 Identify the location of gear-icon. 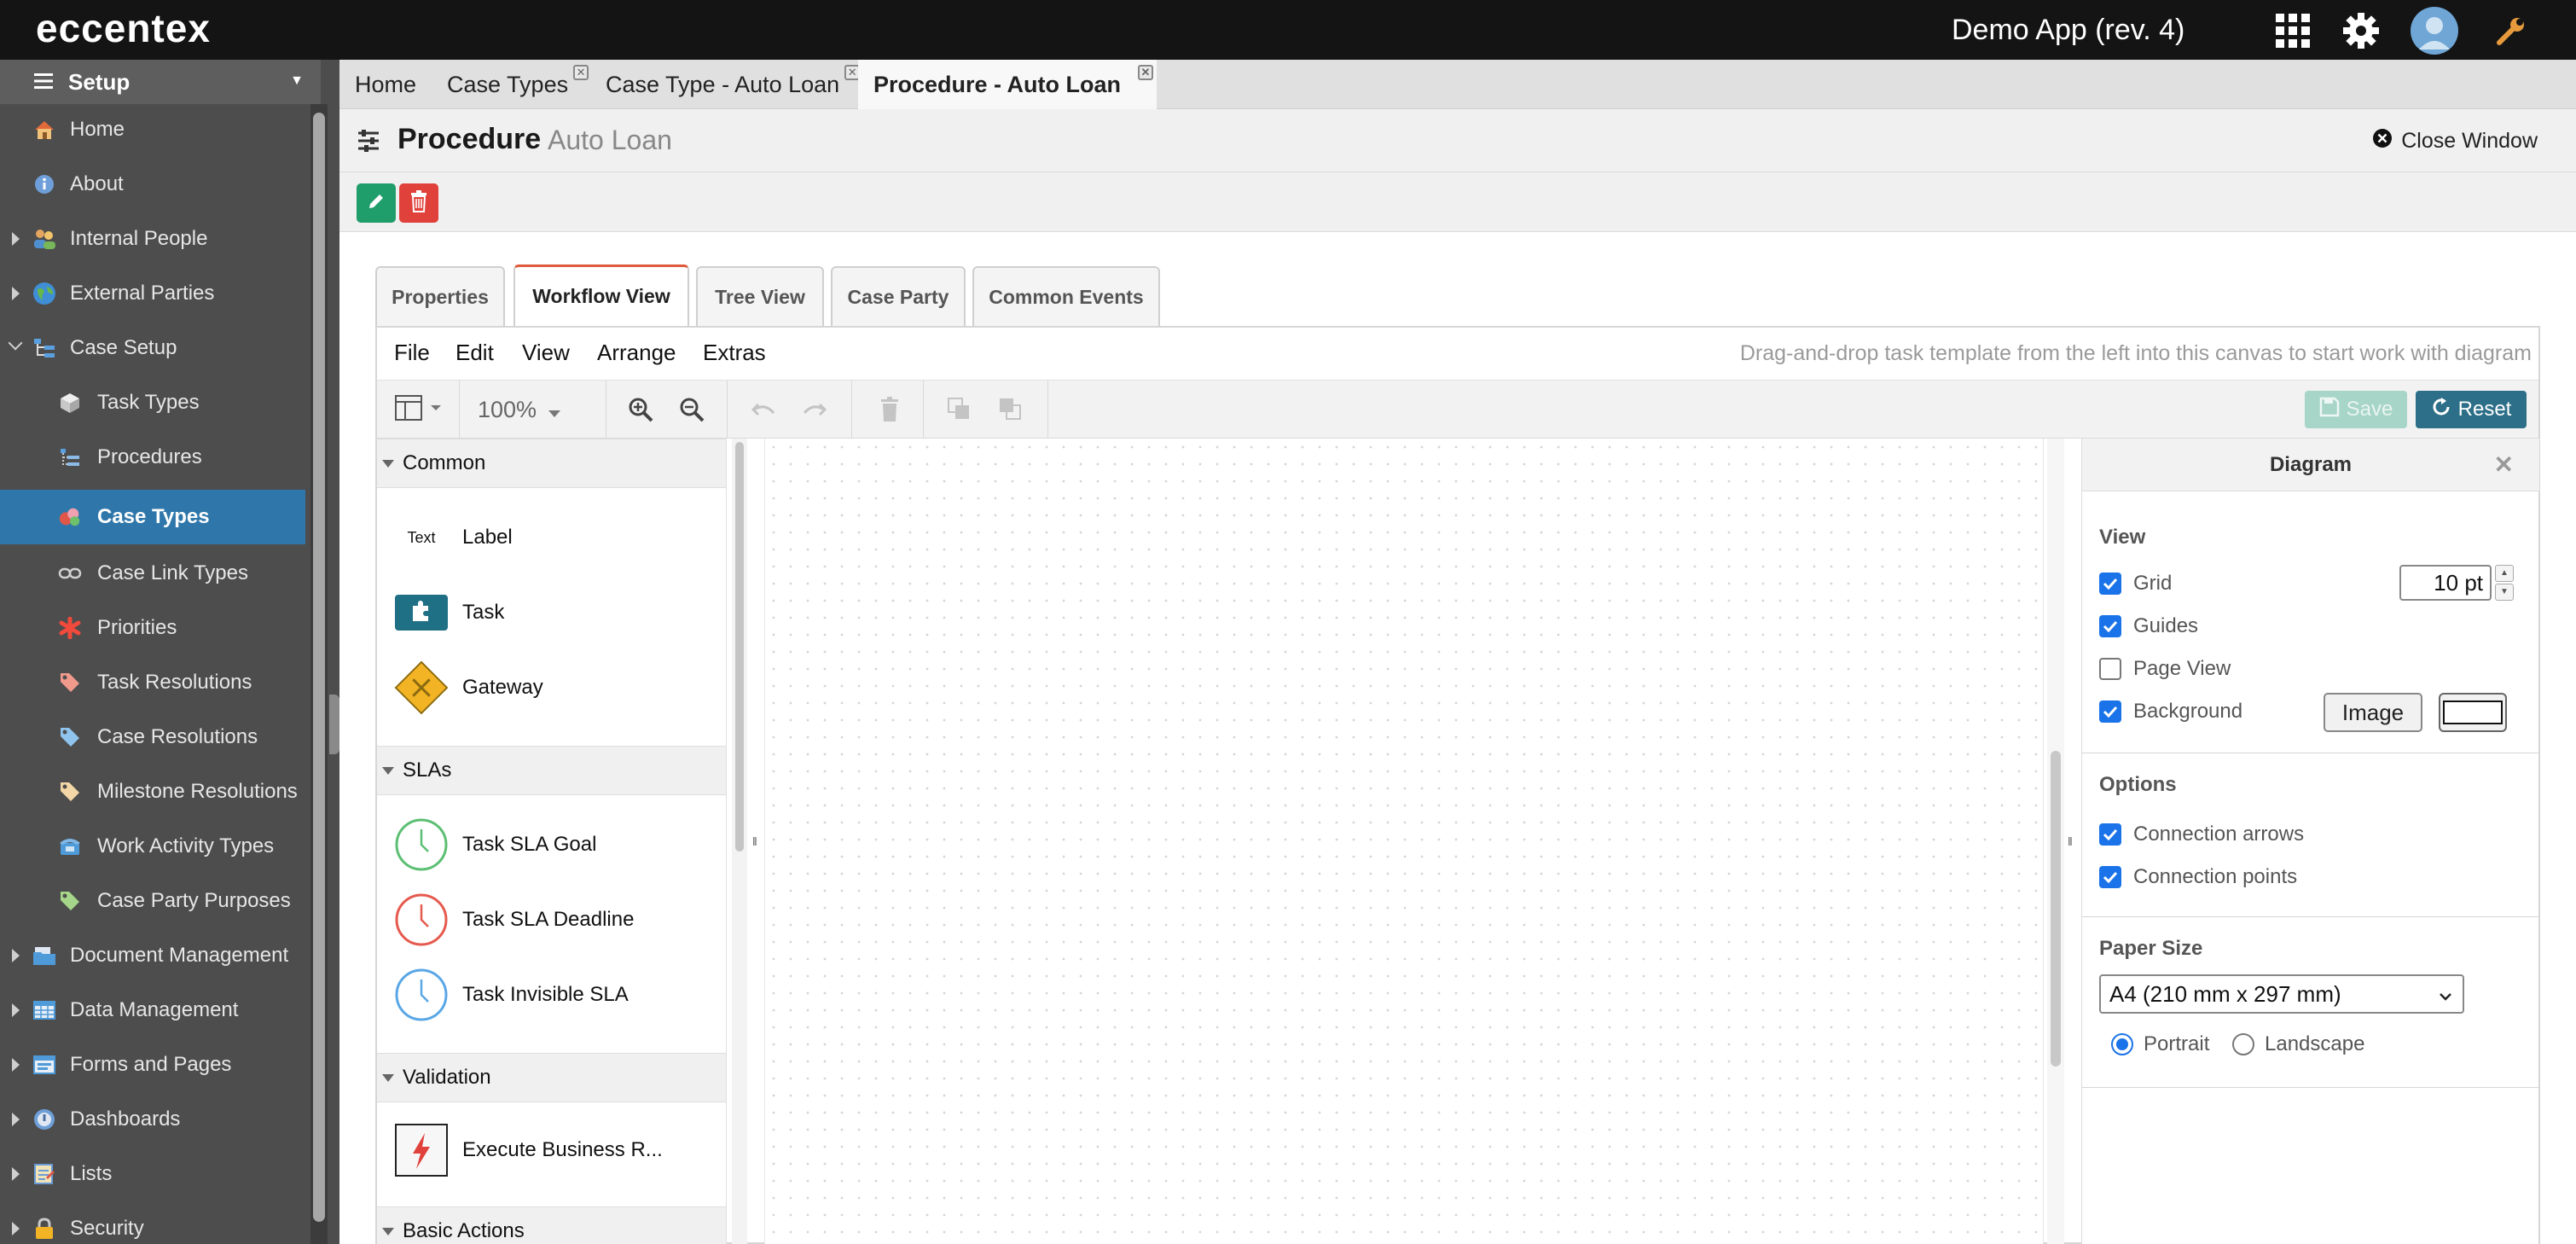
(2361, 31).